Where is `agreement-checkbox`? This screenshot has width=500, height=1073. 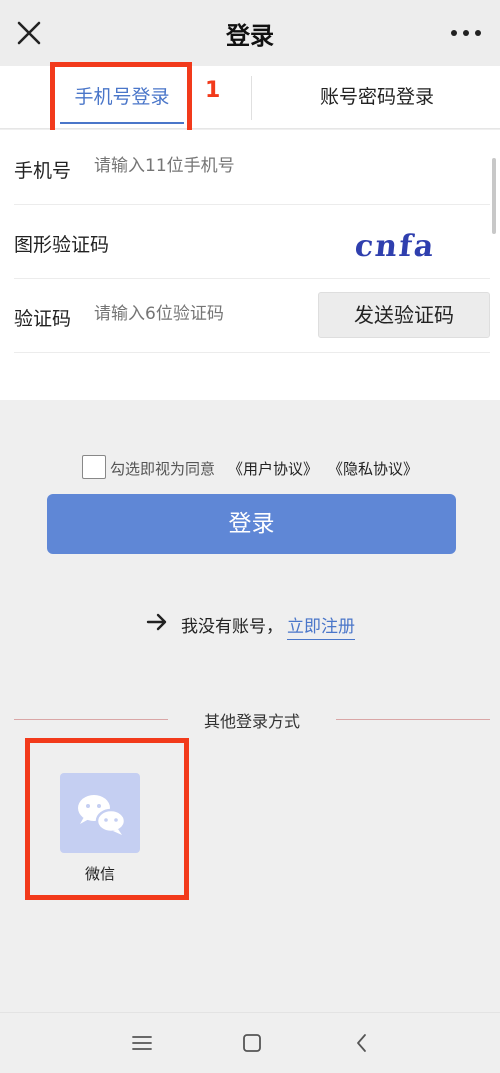
agreement-checkbox is located at coordinates (94, 467).